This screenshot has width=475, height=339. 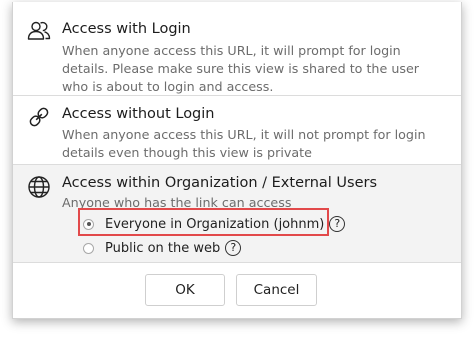 What do you see at coordinates (39, 30) in the screenshot?
I see `users-icon` at bounding box center [39, 30].